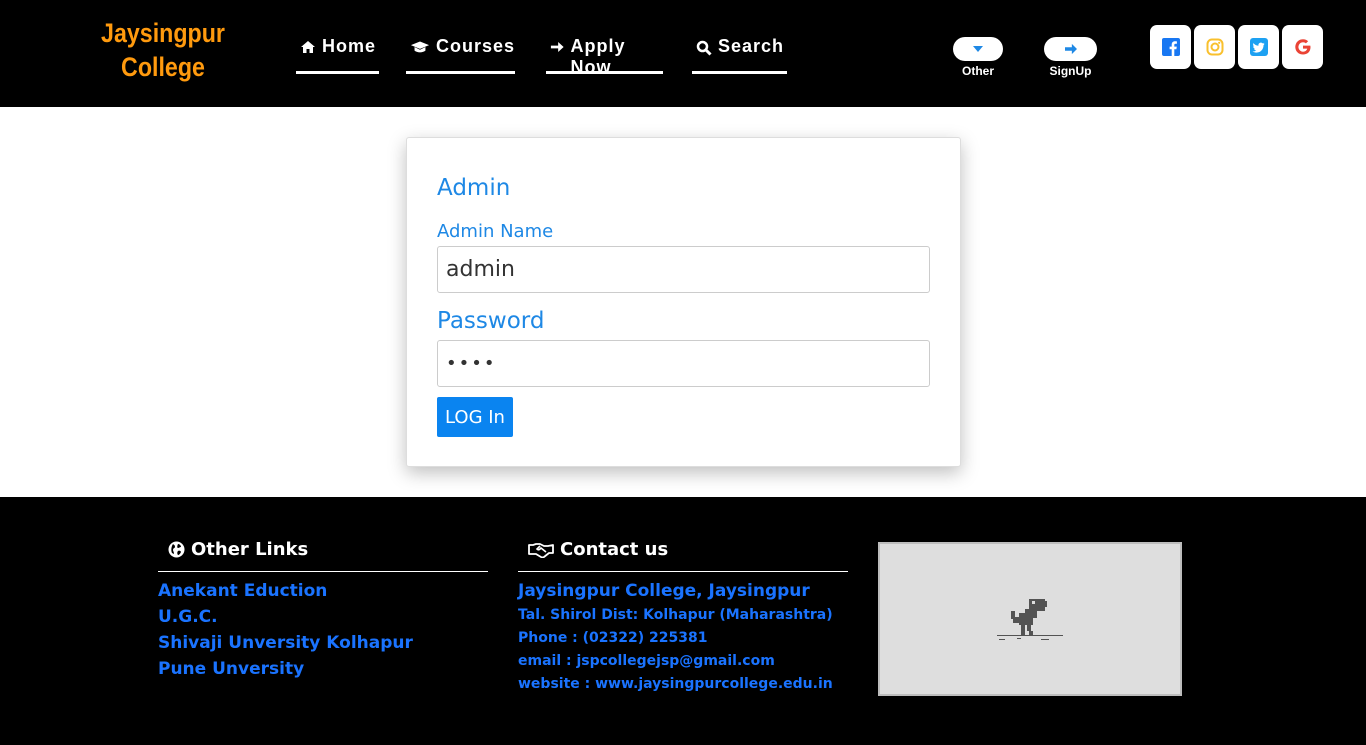 The width and height of the screenshot is (1366, 745). I want to click on signup-button, so click(1070, 49).